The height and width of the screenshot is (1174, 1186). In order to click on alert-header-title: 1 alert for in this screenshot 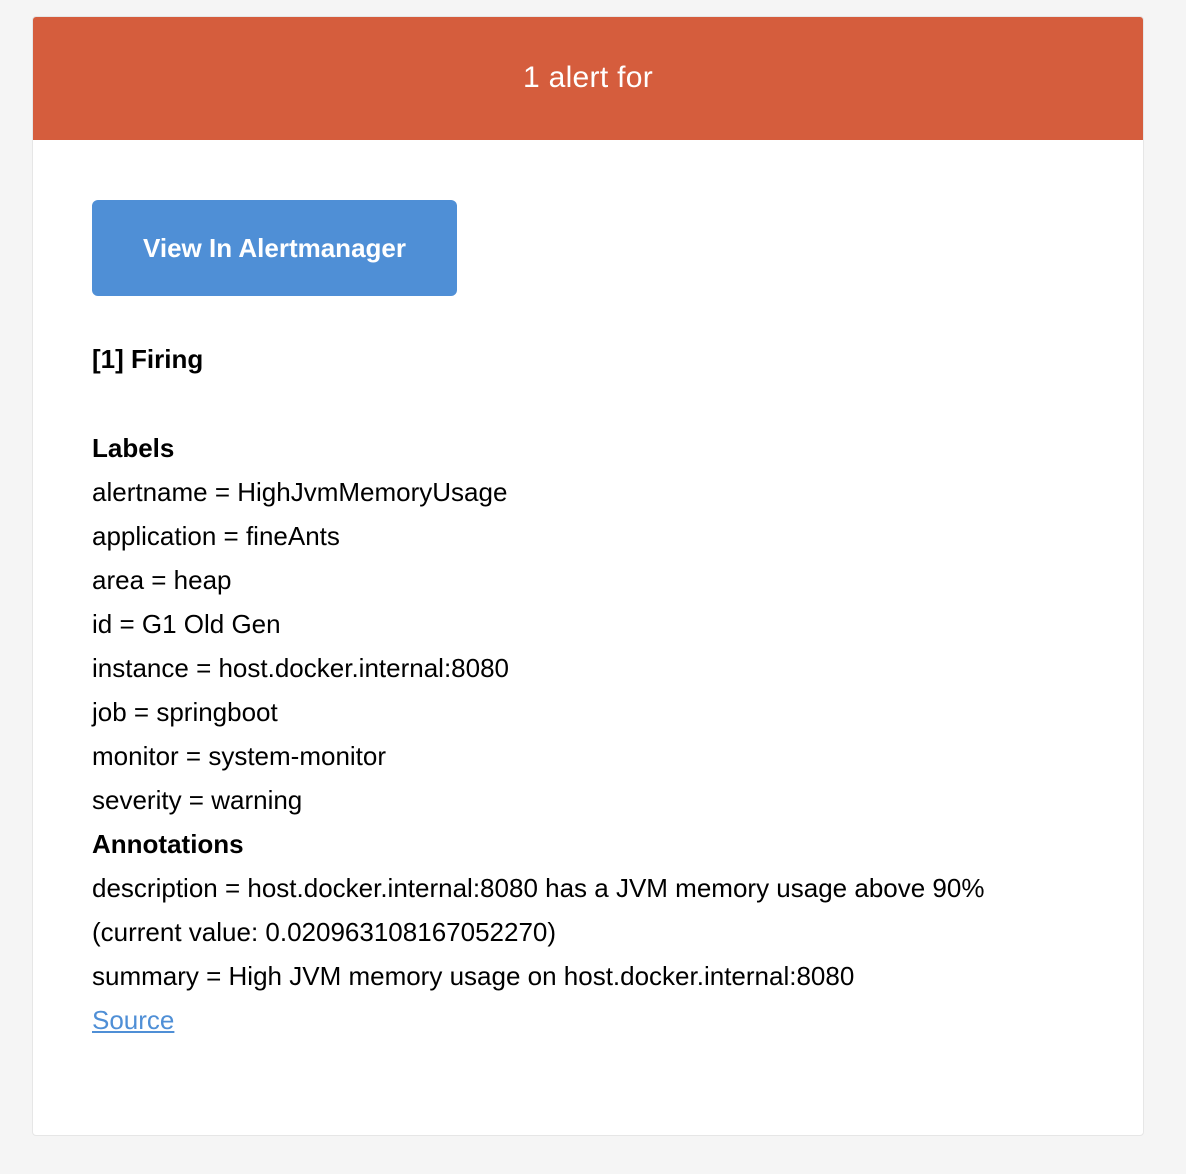, I will do `click(588, 77)`.